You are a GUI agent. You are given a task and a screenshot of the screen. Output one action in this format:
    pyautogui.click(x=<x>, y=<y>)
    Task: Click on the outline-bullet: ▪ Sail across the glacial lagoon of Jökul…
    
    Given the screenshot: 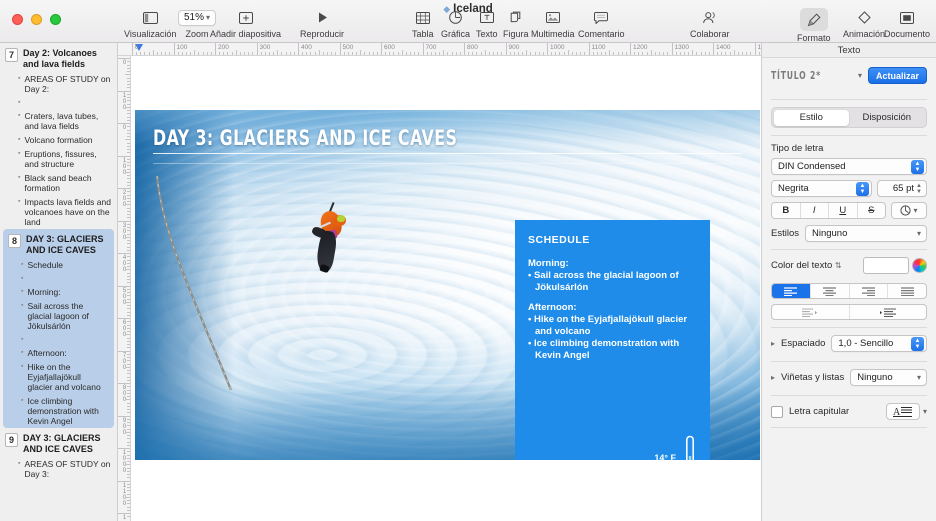 What is the action you would take?
    pyautogui.click(x=58, y=316)
    